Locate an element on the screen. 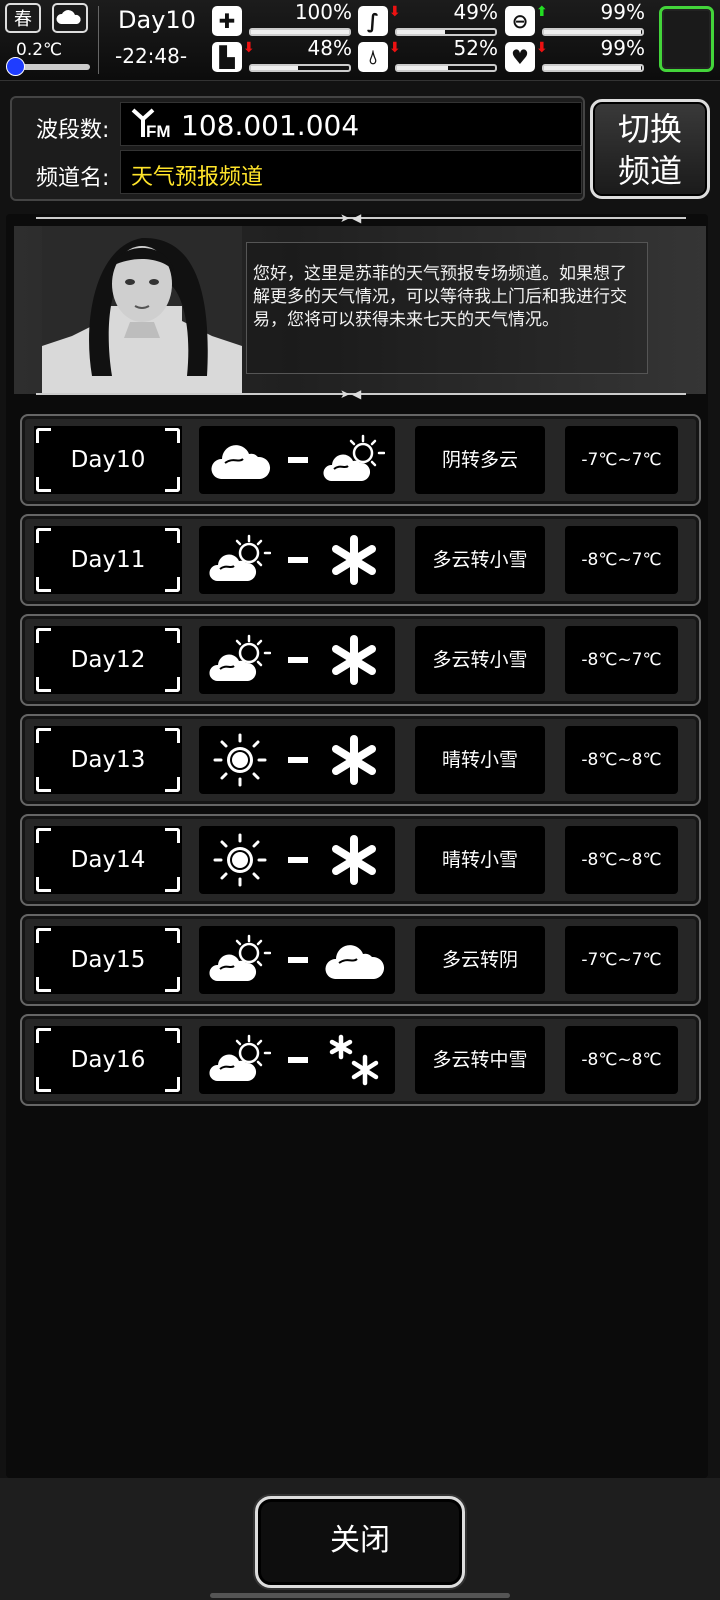 This screenshot has height=1600, width=720. sun-icon is located at coordinates (240, 760).